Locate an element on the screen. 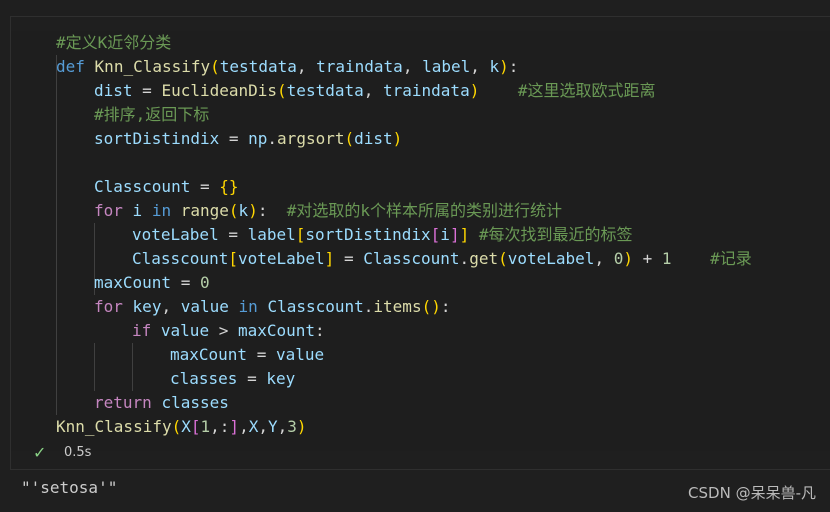 The height and width of the screenshot is (512, 830). code-line-13: if value > maxCount: is located at coordinates (228, 331).